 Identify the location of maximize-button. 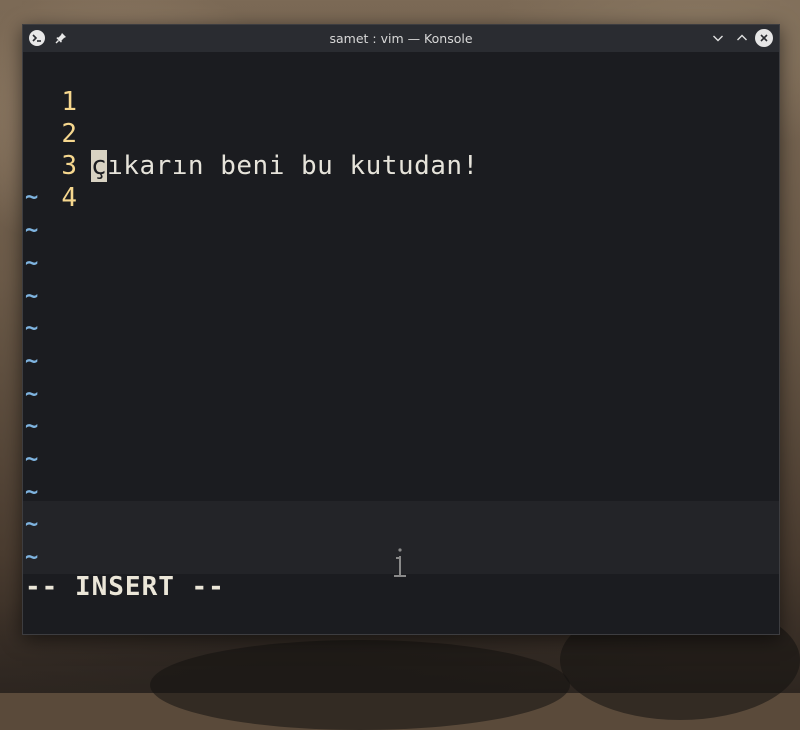
(742, 38).